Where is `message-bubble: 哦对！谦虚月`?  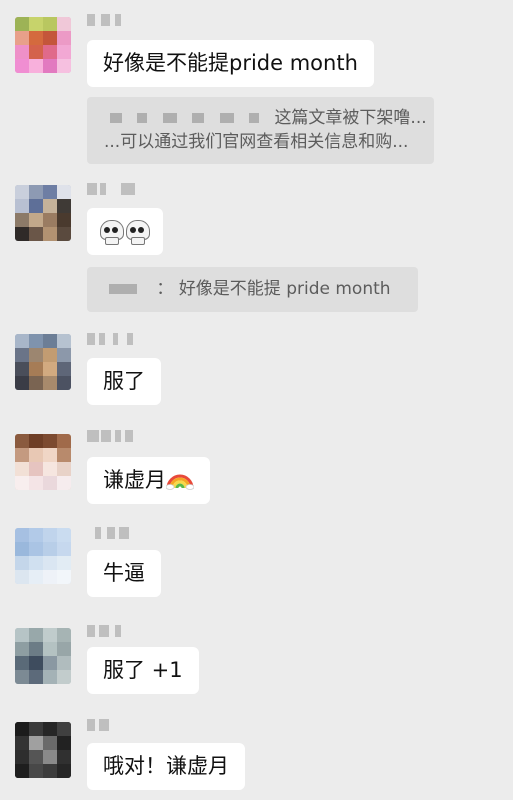 message-bubble: 哦对！谦虚月 is located at coordinates (166, 766).